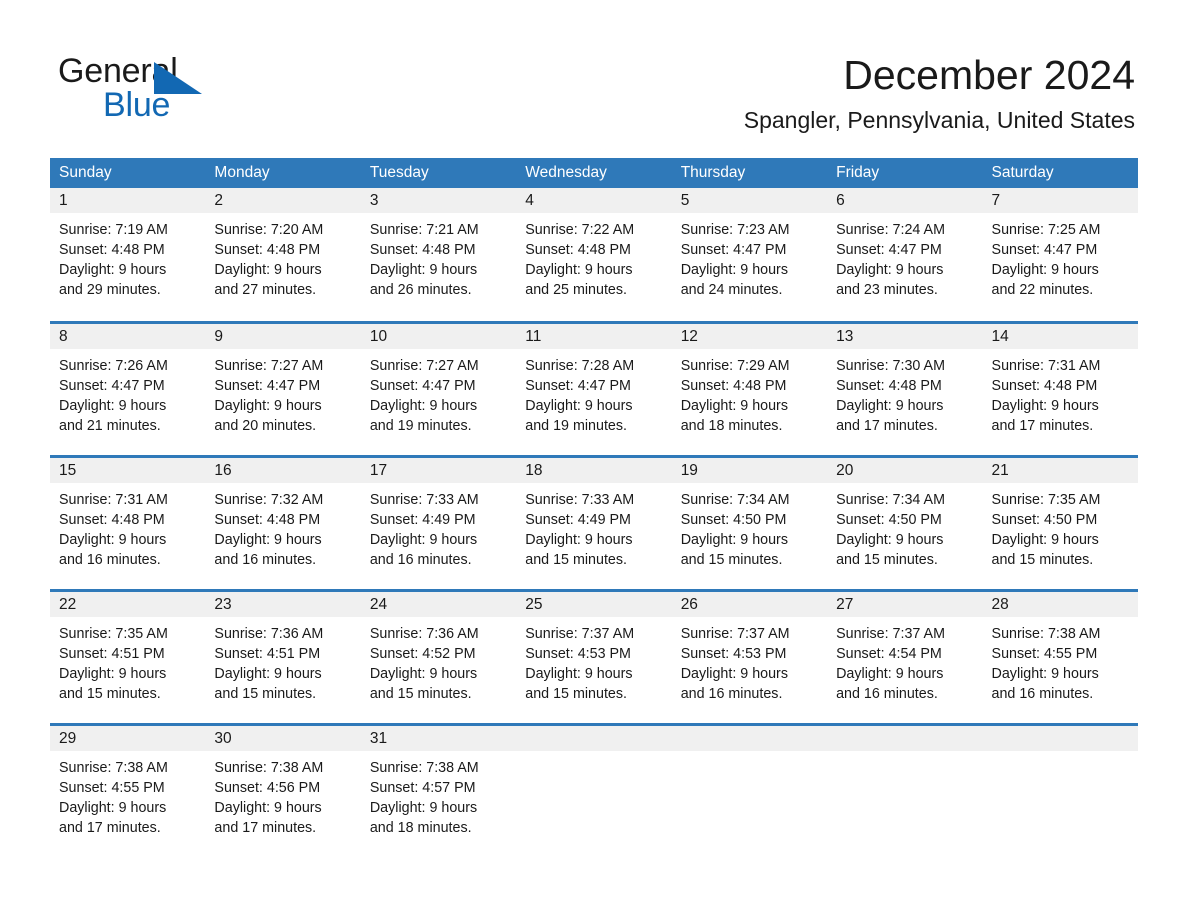  What do you see at coordinates (269, 499) in the screenshot?
I see `sunrise-text: Sunrise: 7:32 AM` at bounding box center [269, 499].